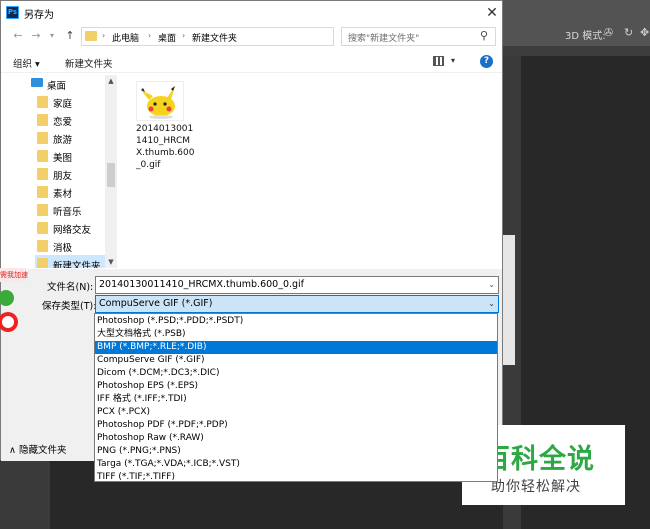  Describe the element at coordinates (63, 140) in the screenshot. I see `nav-item-label: 旅游` at that location.